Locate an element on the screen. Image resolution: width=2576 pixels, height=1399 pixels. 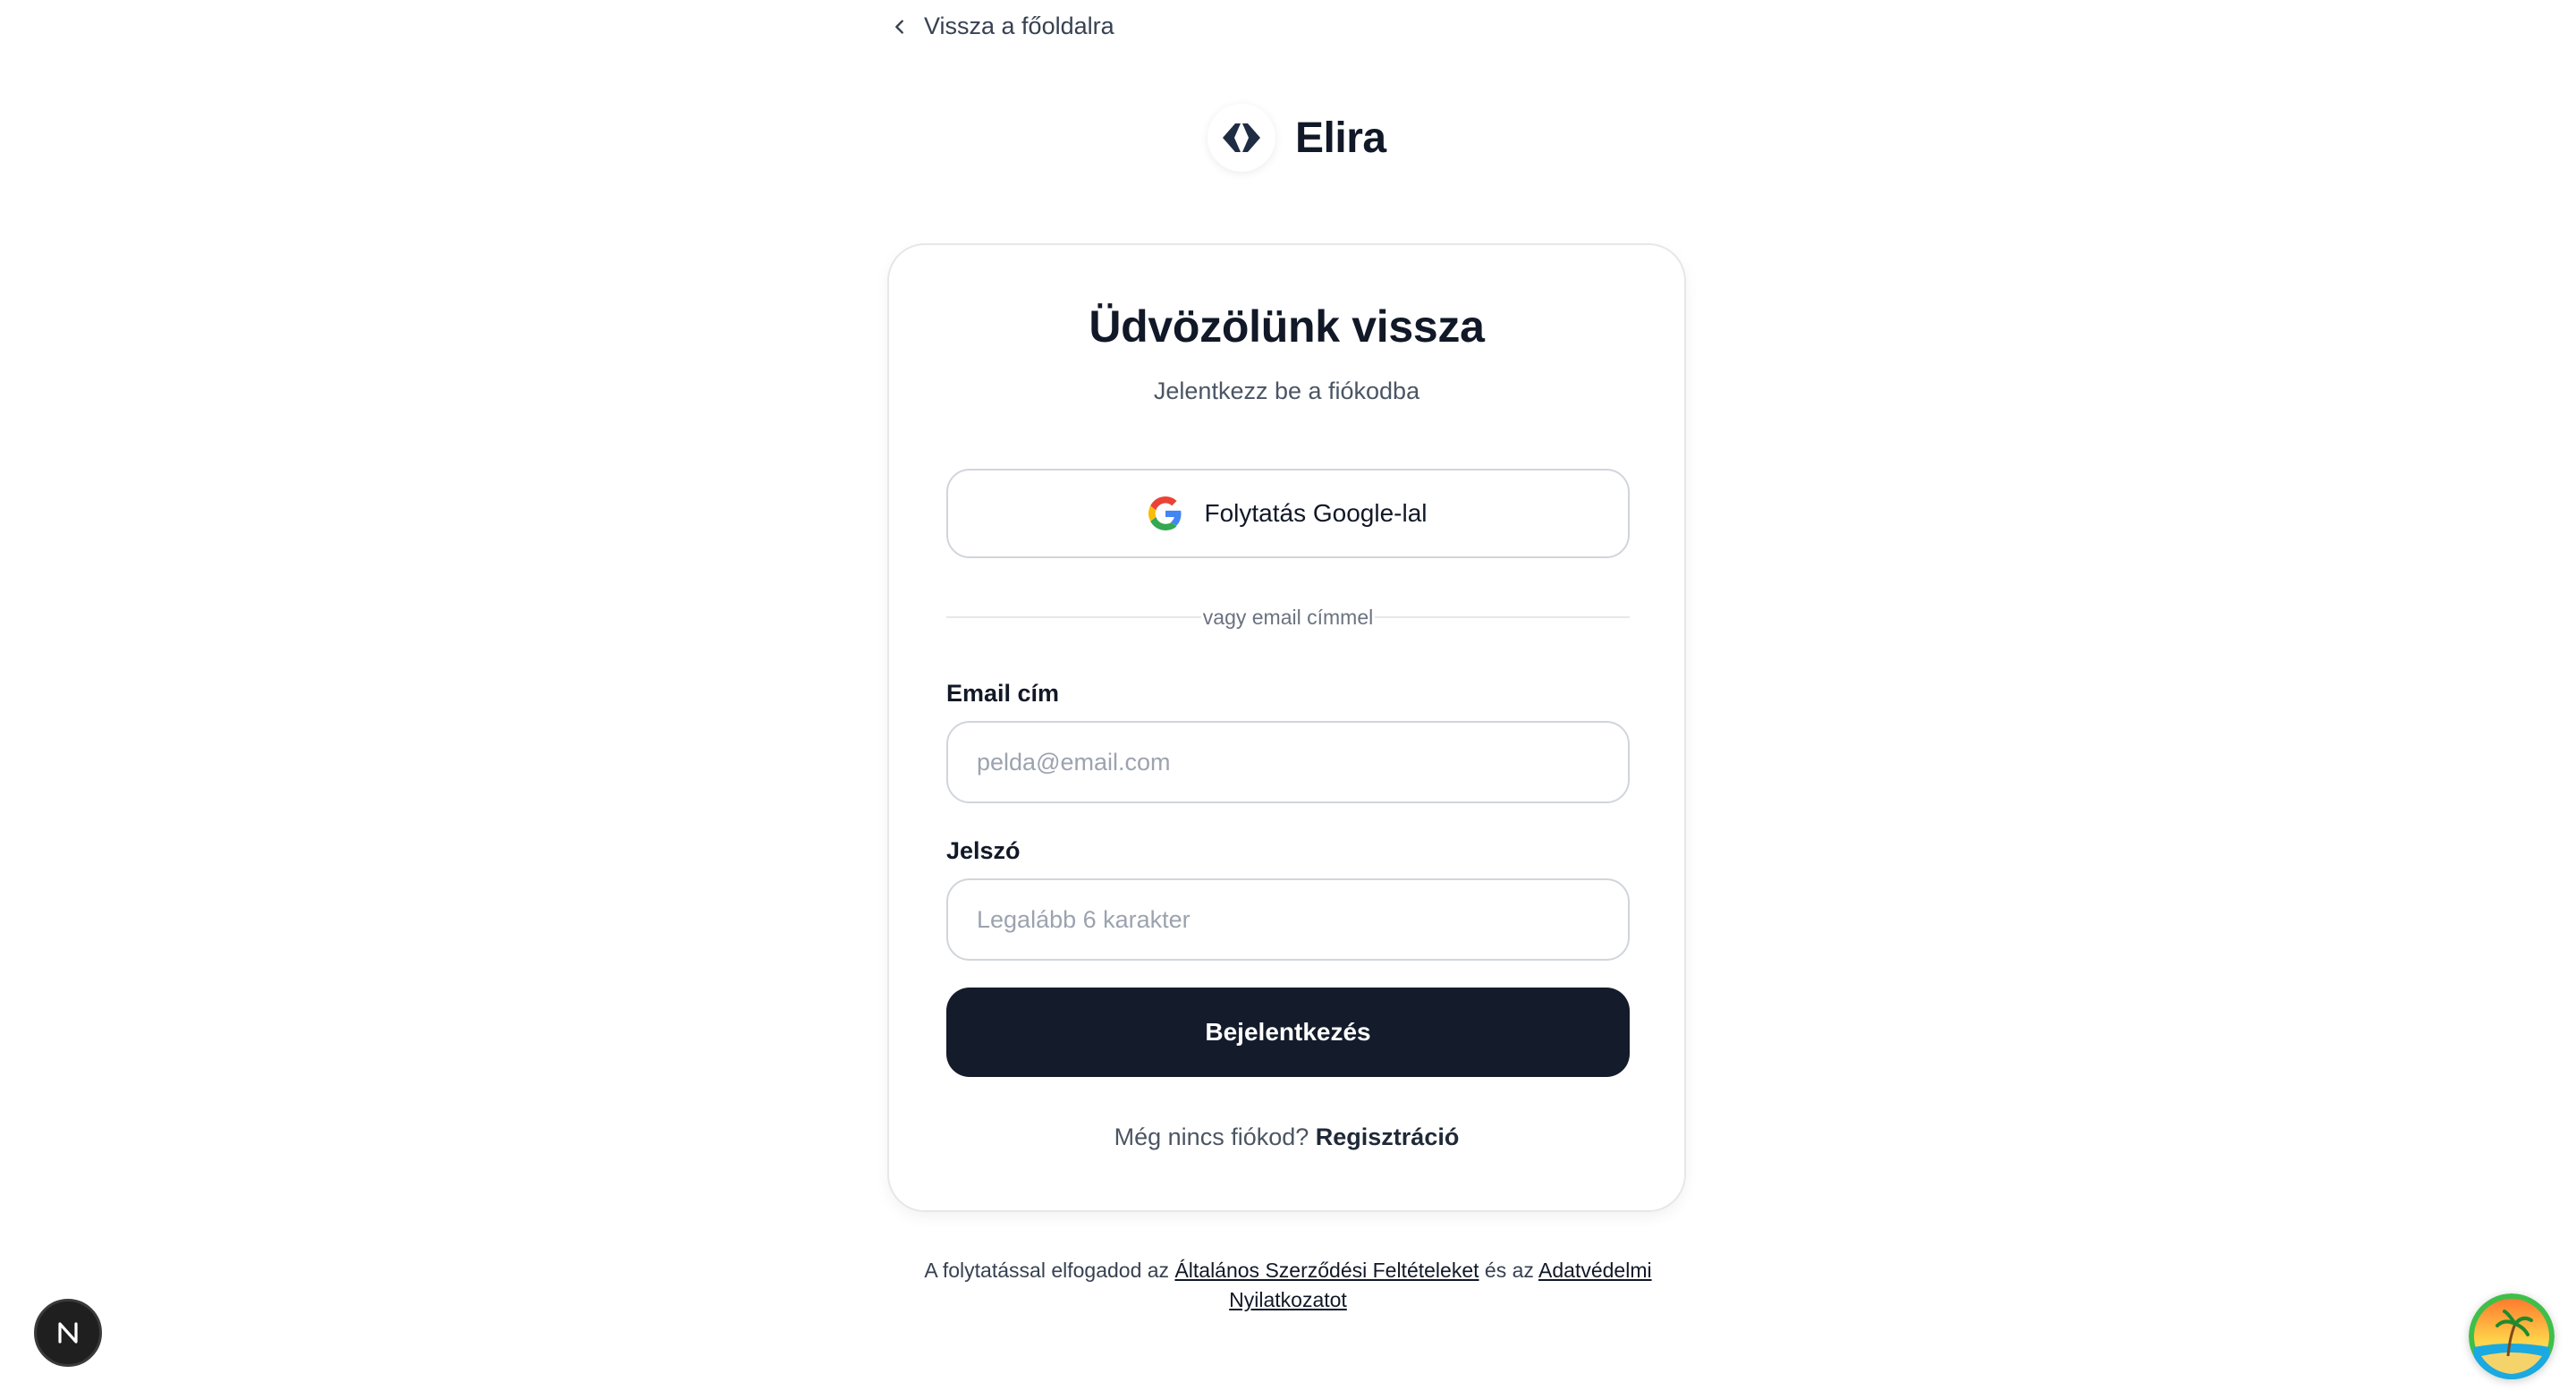
email-label: Email cím is located at coordinates (1003, 693).